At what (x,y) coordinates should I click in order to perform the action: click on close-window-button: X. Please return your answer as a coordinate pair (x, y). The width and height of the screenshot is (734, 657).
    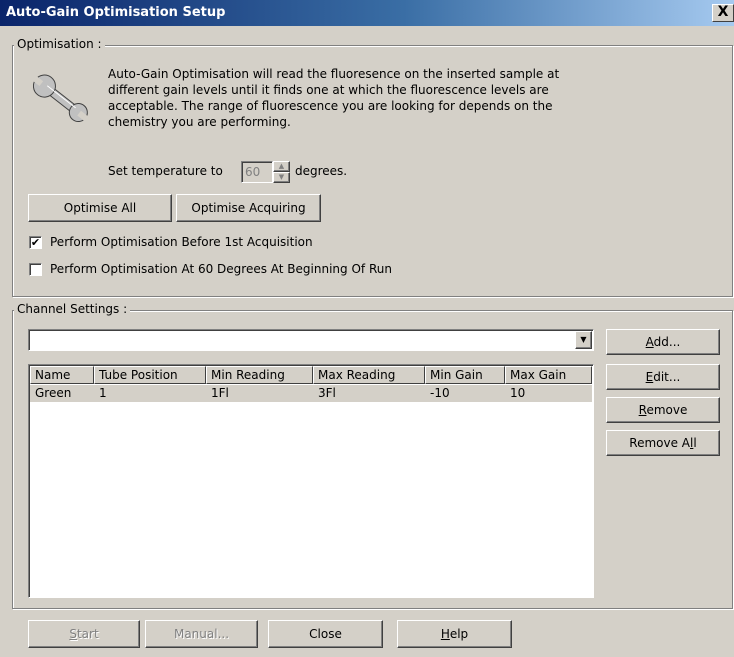
    Looking at the image, I should click on (723, 13).